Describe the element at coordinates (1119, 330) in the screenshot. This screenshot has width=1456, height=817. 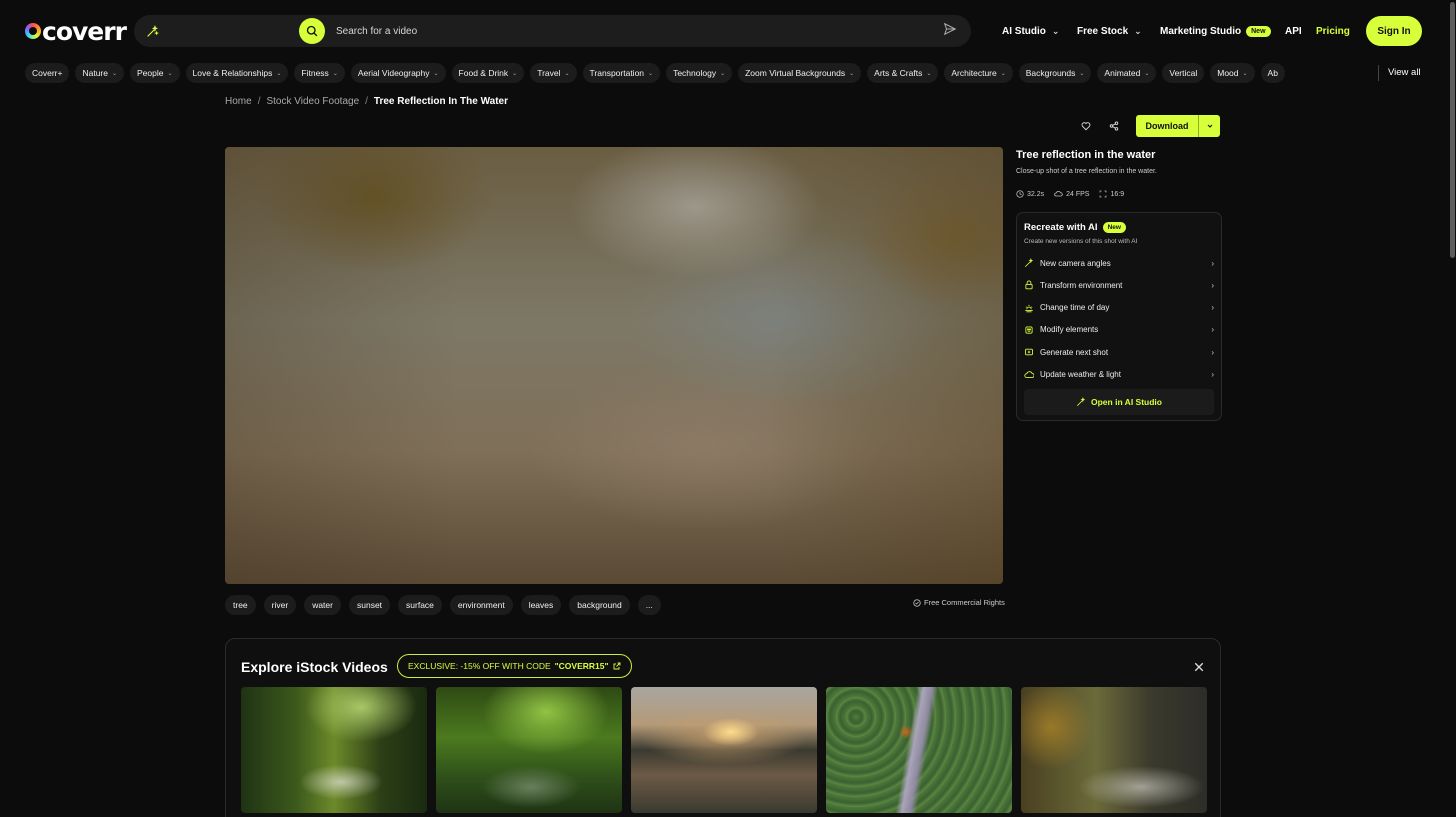
I see `ai-option-row: Modify elements ›` at that location.